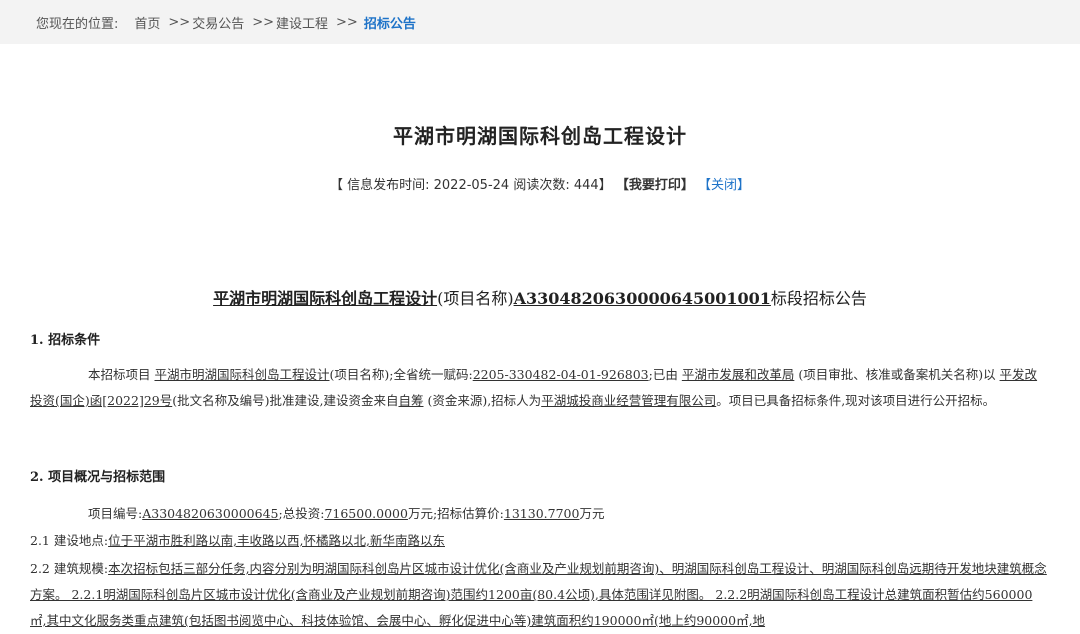 Image resolution: width=1080 pixels, height=634 pixels. Describe the element at coordinates (629, 400) in the screenshot. I see `s1-tenderer: 平湖城投商业经营管理有限公司` at that location.